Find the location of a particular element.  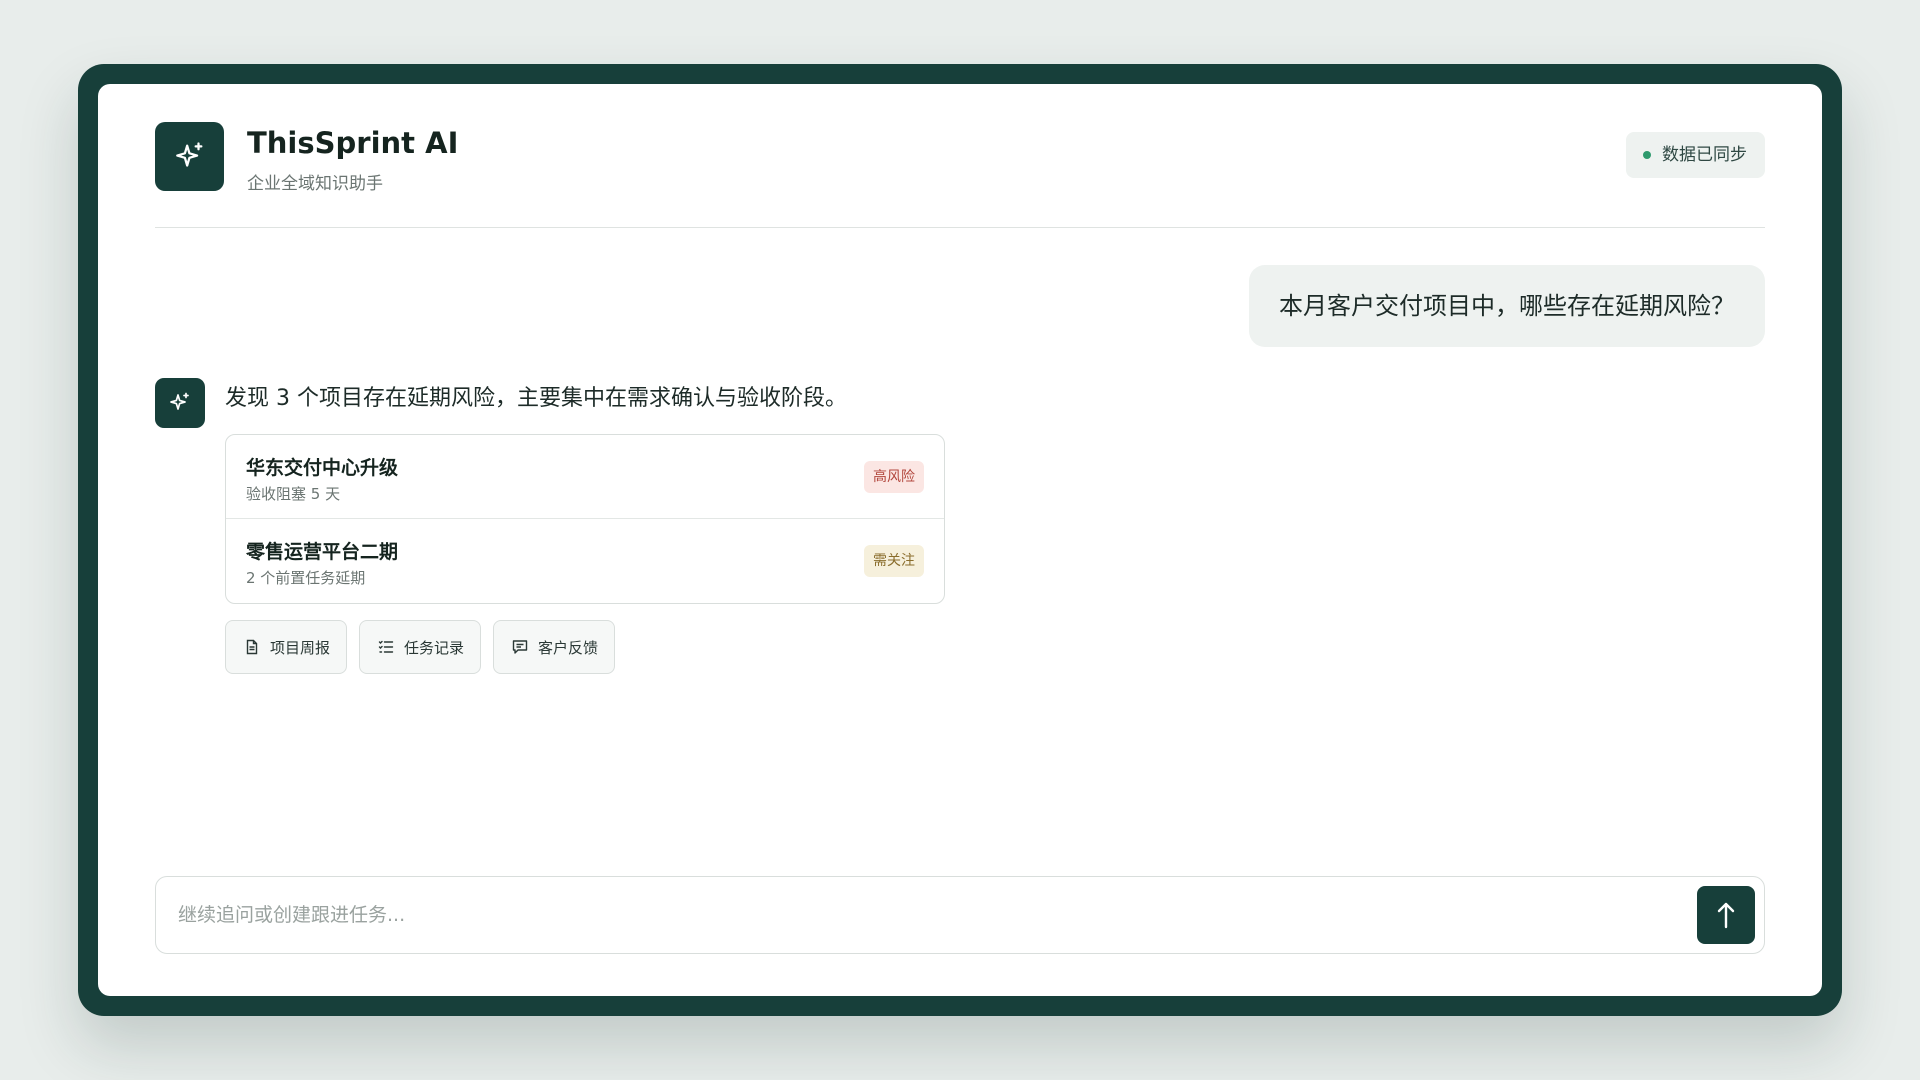

checklist-icon is located at coordinates (386, 646).